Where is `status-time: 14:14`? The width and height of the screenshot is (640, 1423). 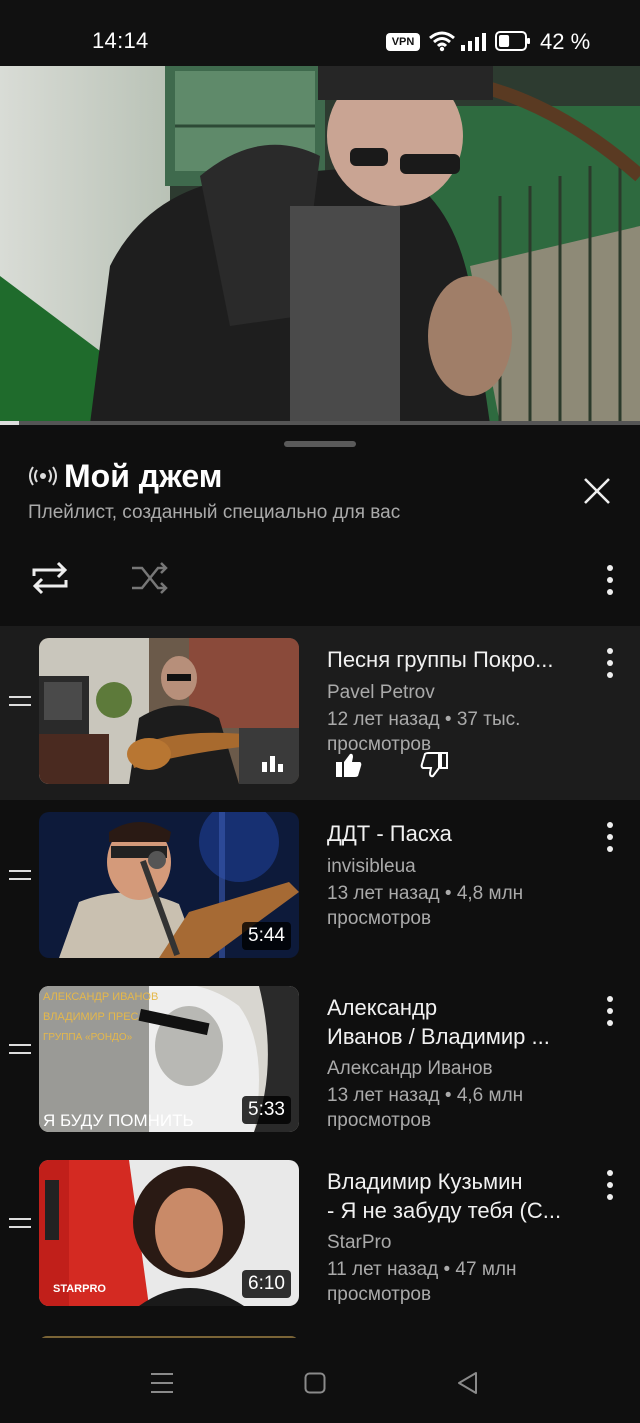
status-time: 14:14 is located at coordinates (120, 40).